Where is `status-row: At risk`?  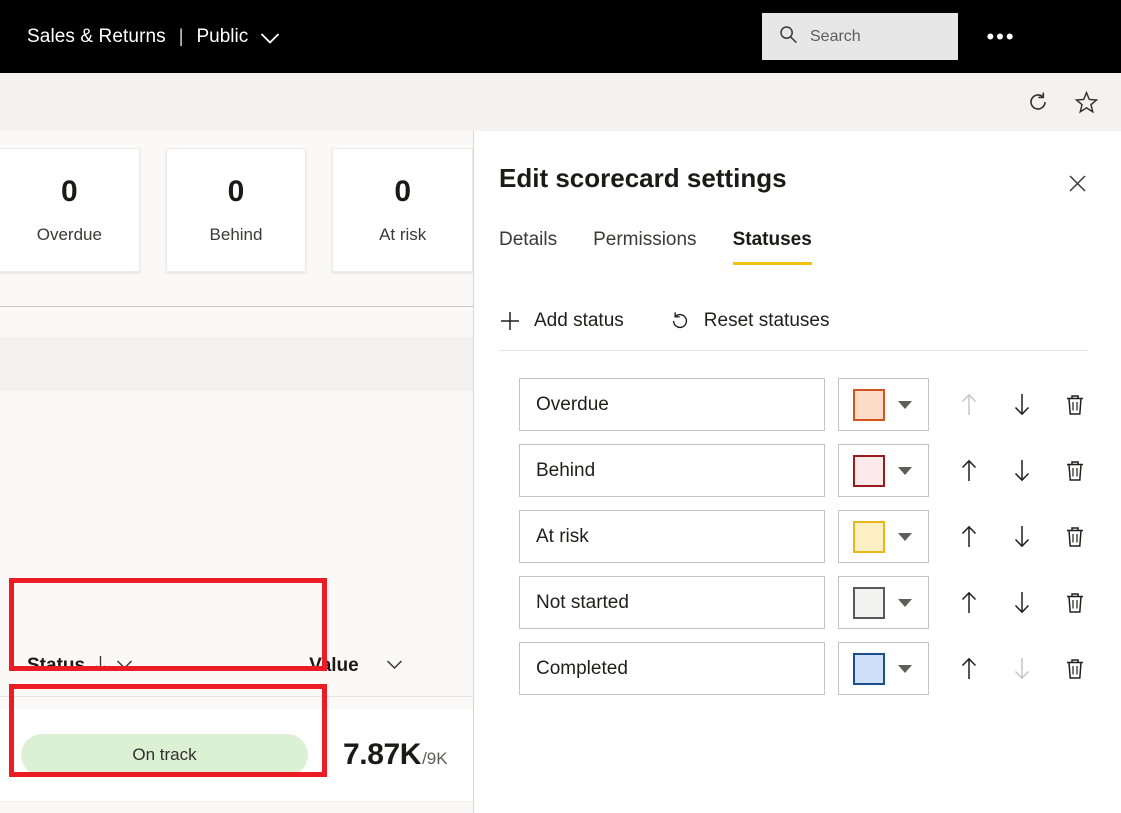
status-row: At risk is located at coordinates (797, 536).